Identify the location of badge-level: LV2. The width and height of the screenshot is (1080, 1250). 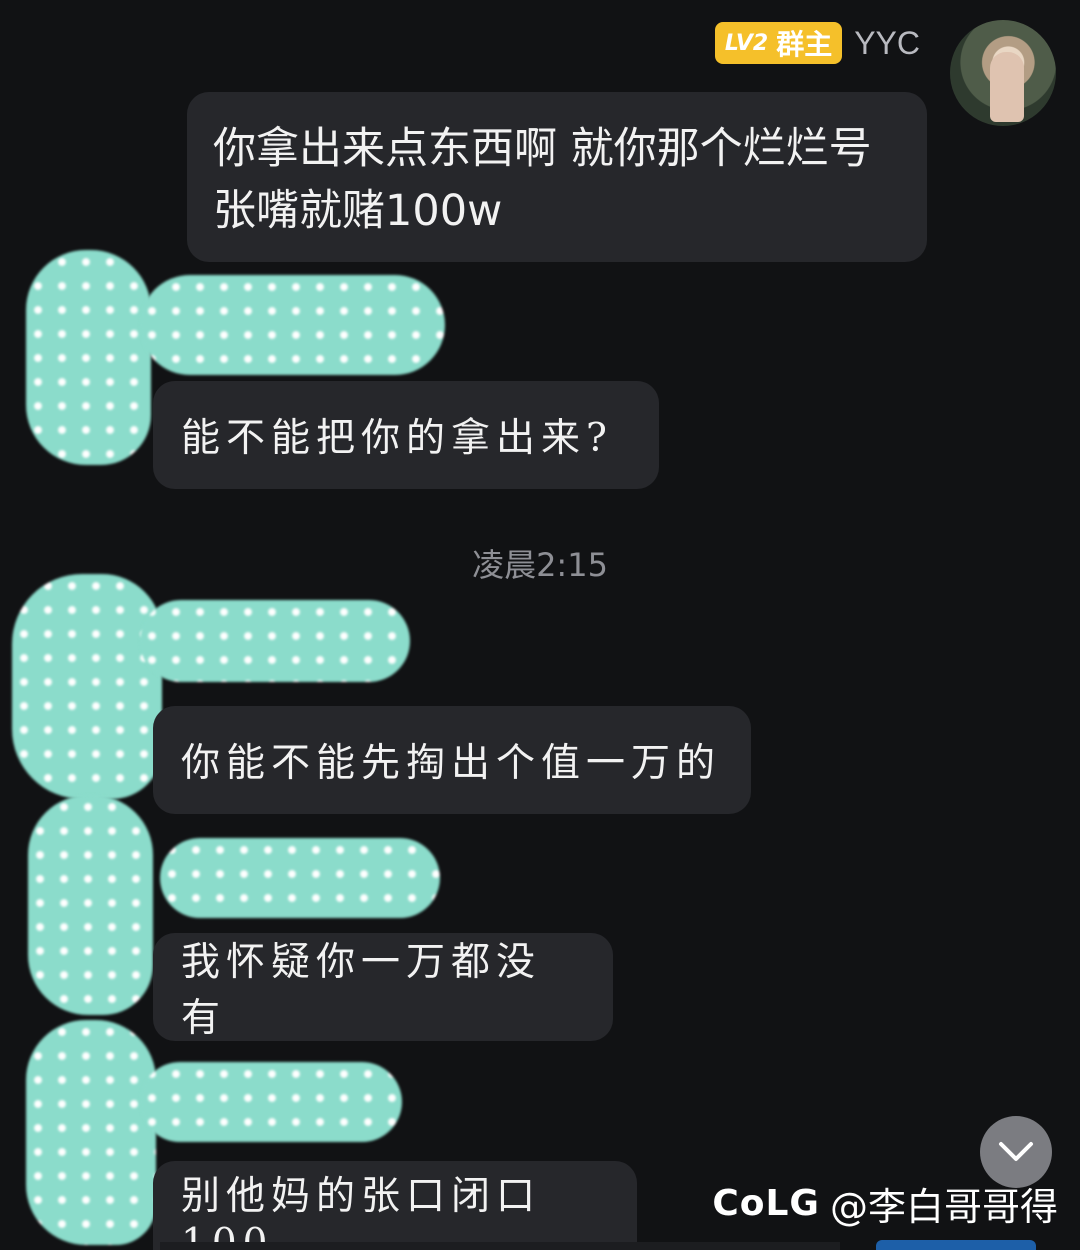
(746, 43).